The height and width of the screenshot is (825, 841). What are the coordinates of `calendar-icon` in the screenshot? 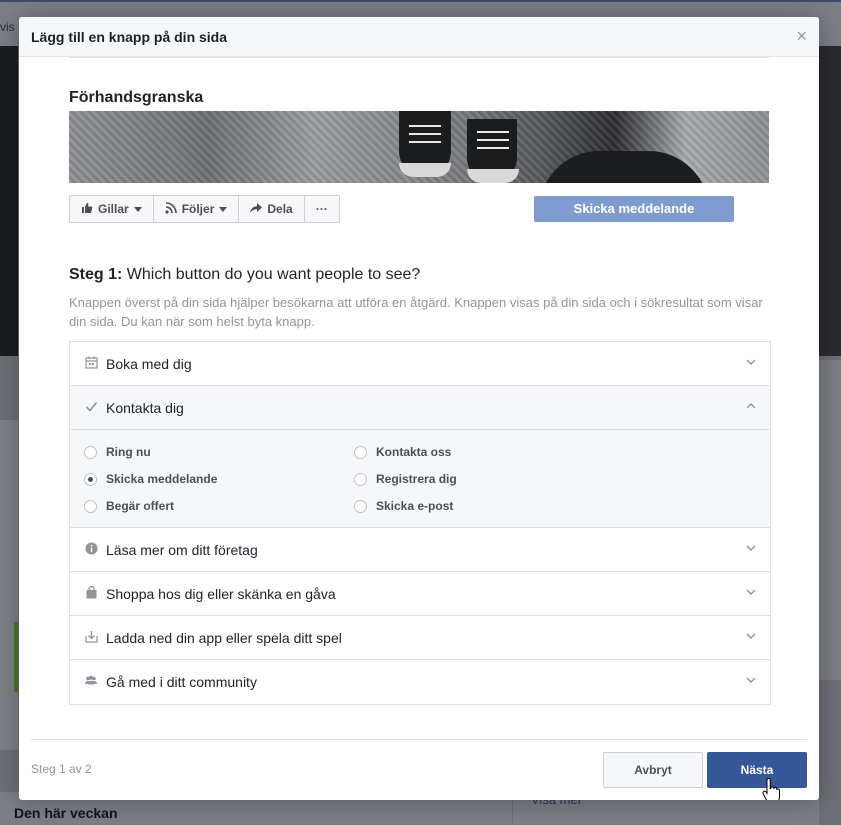 It's located at (91, 363).